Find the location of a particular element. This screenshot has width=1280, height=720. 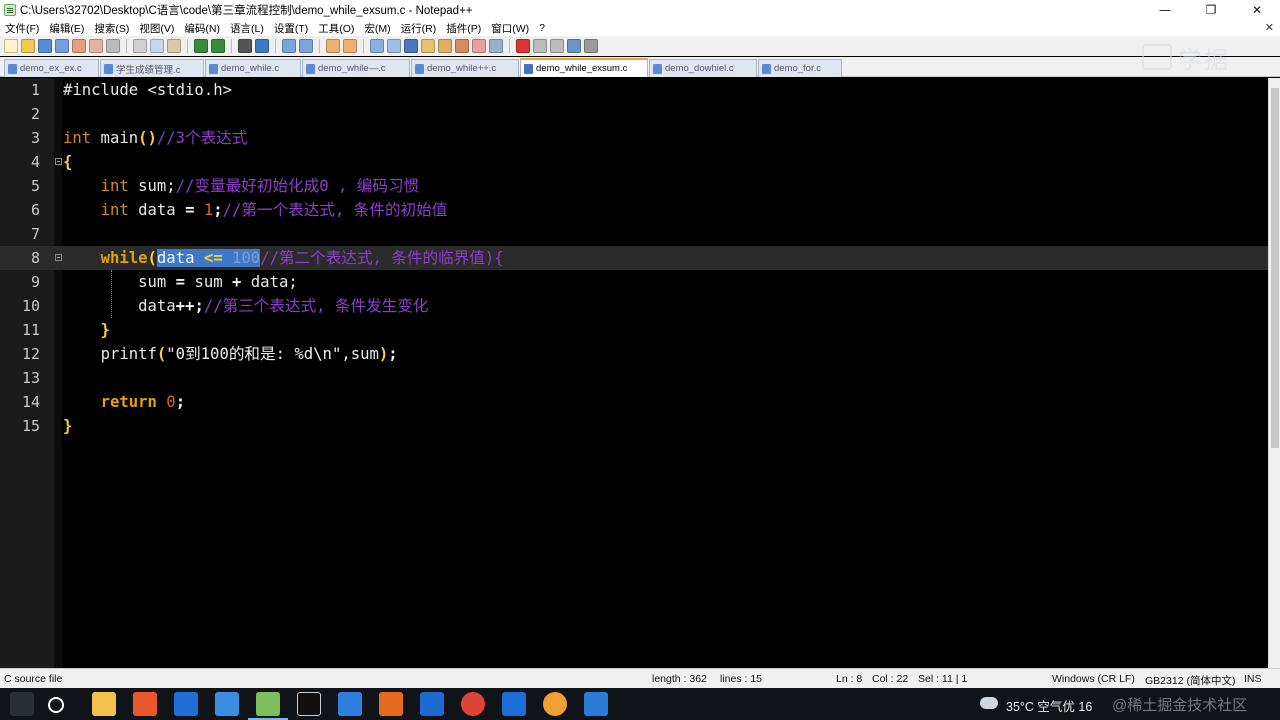

undo-icon is located at coordinates (201, 46).